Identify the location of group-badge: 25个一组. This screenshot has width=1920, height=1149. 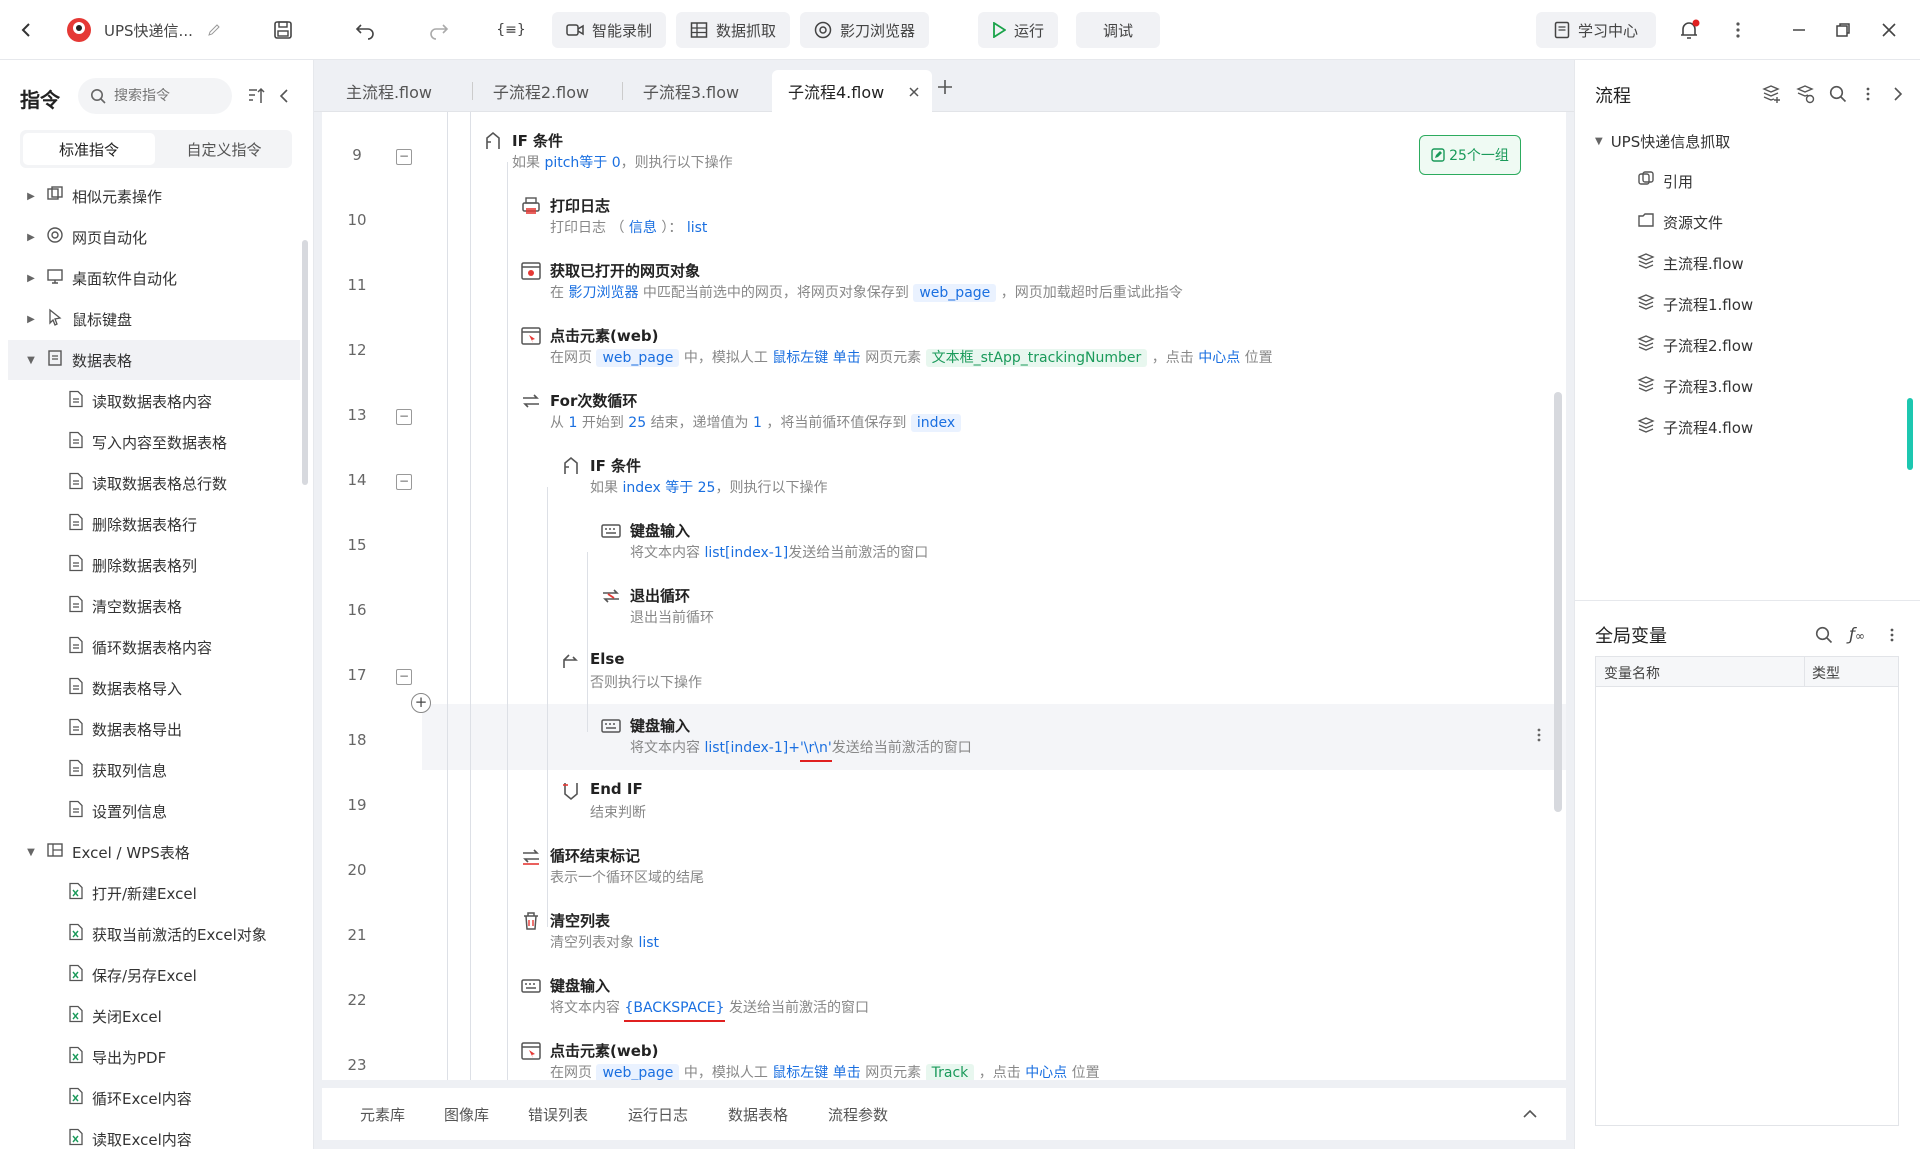
(1470, 155).